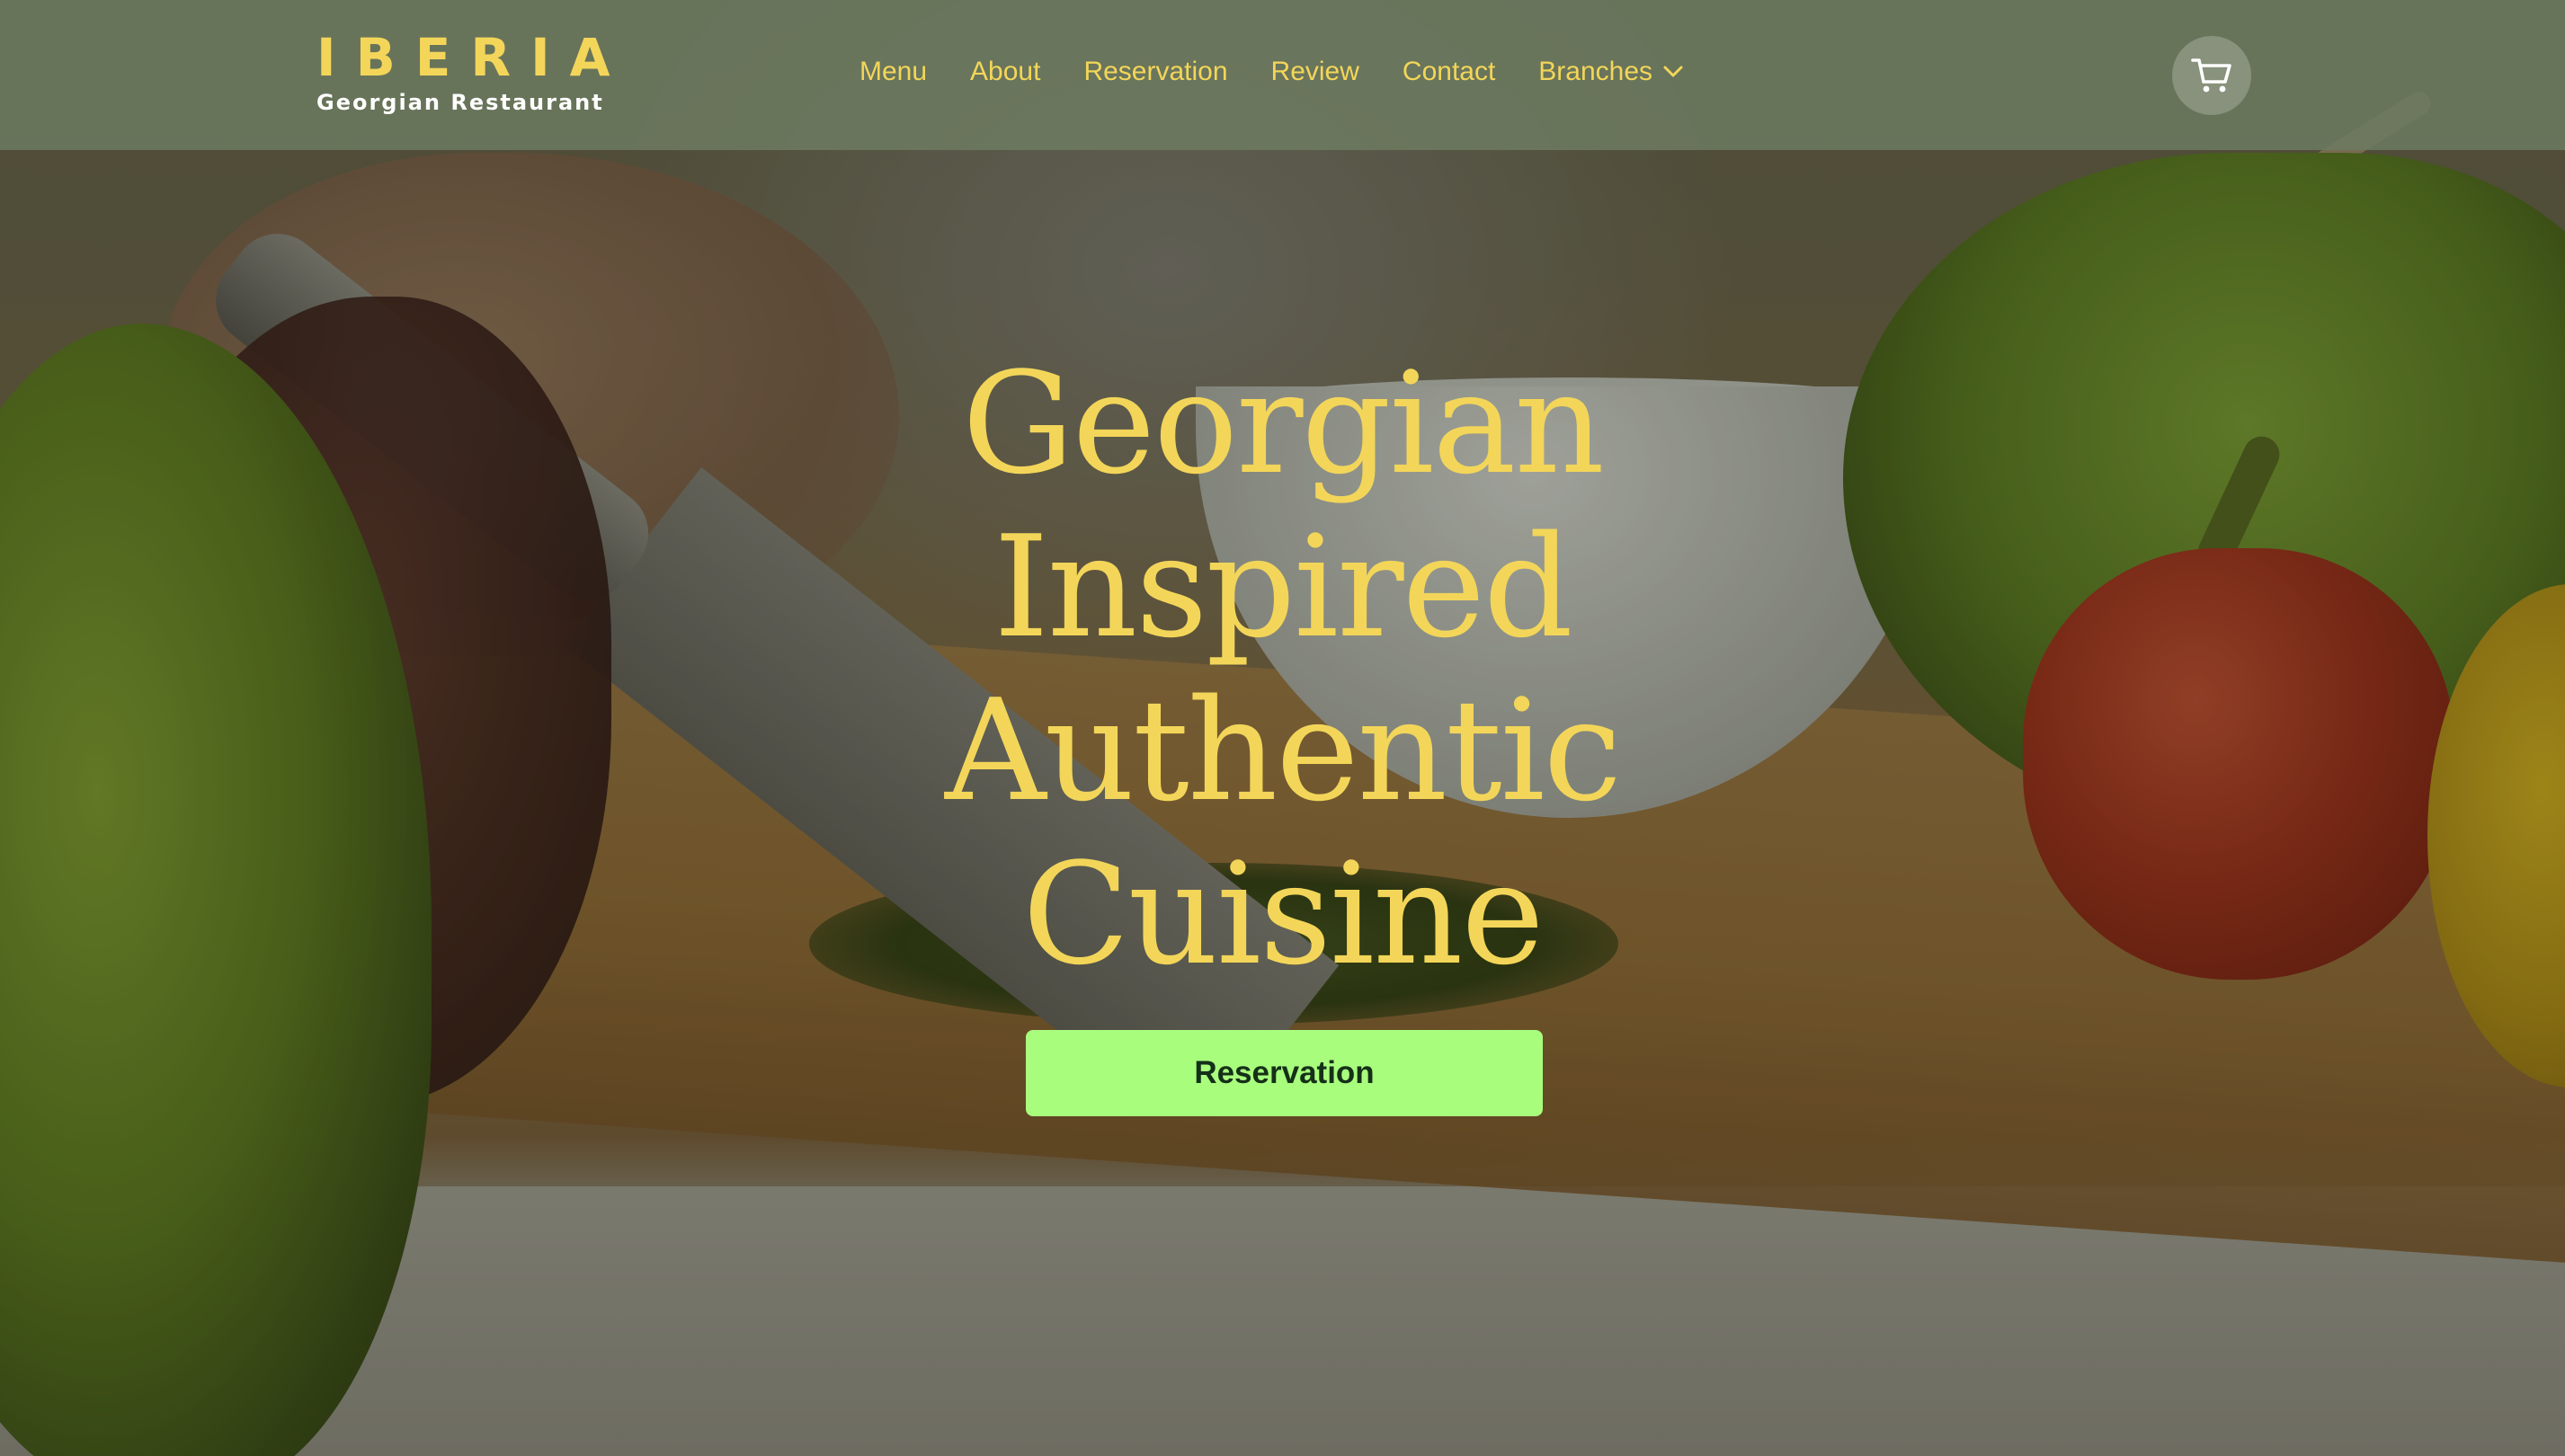  I want to click on reservation-button-label: Reservation, so click(1284, 1073).